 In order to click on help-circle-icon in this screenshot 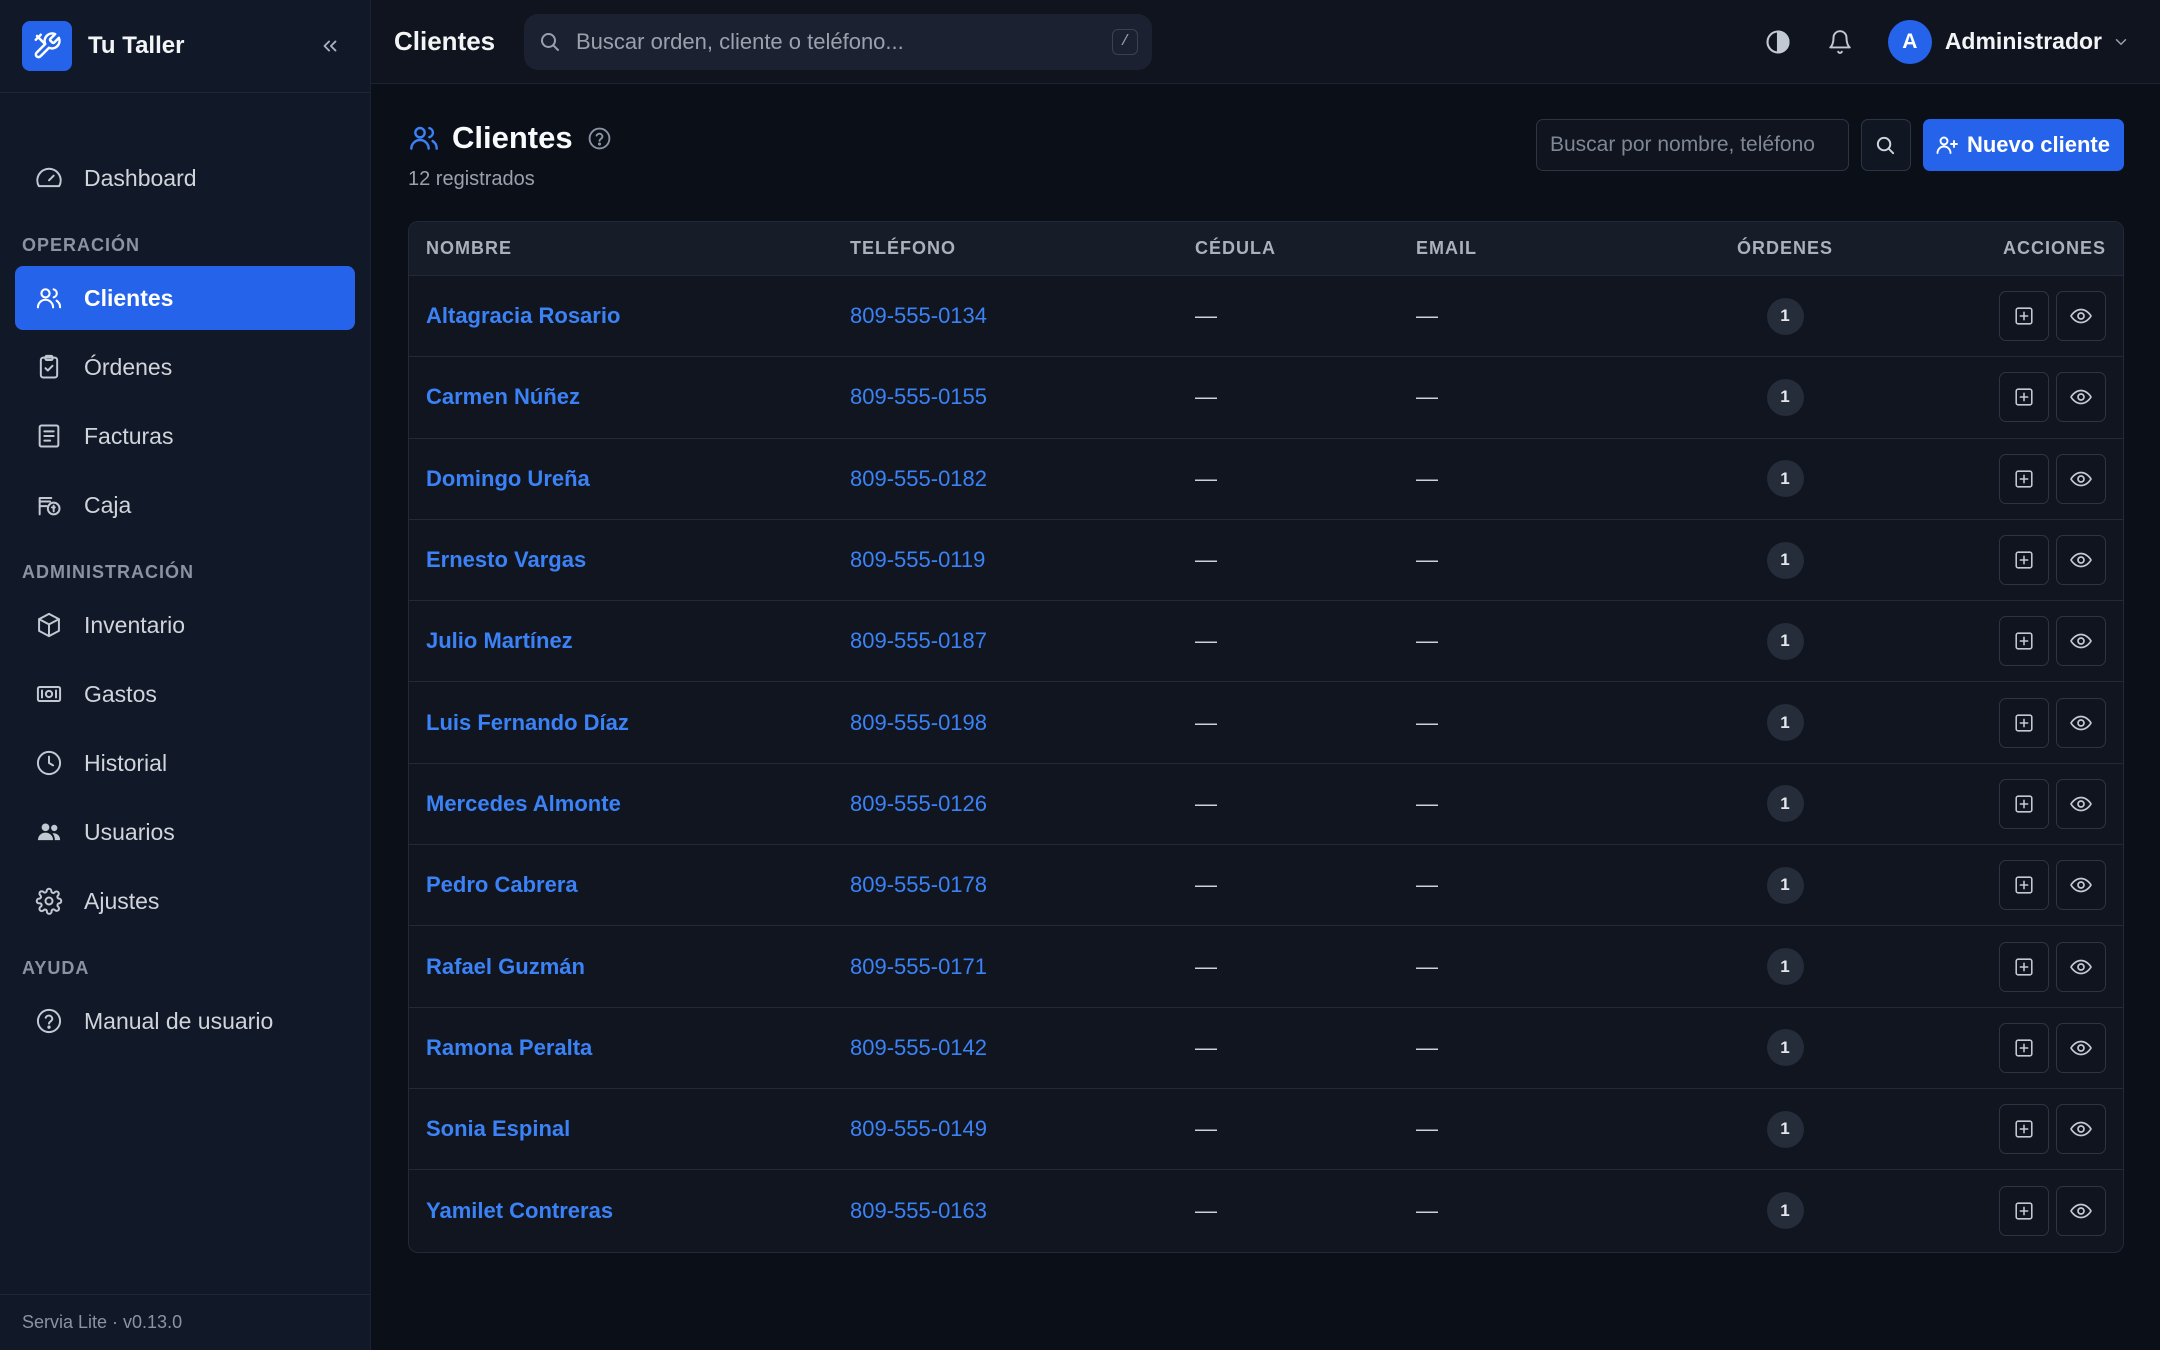, I will do `click(599, 138)`.